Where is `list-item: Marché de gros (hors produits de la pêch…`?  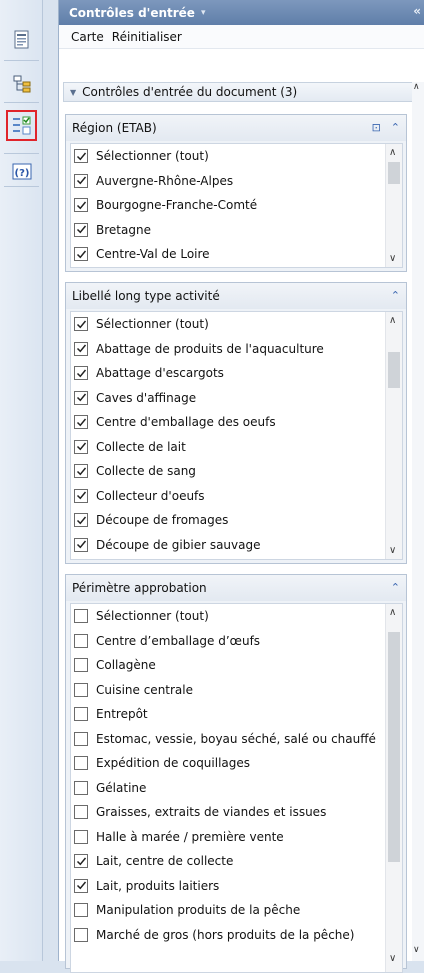
list-item: Marché de gros (hors produits de la pêch… is located at coordinates (236, 935).